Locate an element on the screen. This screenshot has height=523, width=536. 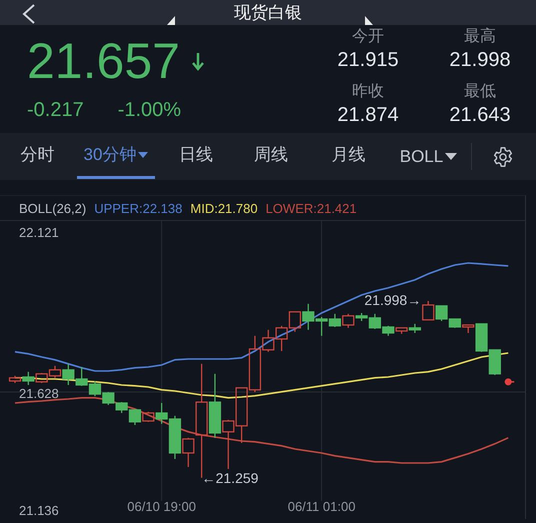
page-title: 现货白银 is located at coordinates (268, 13).